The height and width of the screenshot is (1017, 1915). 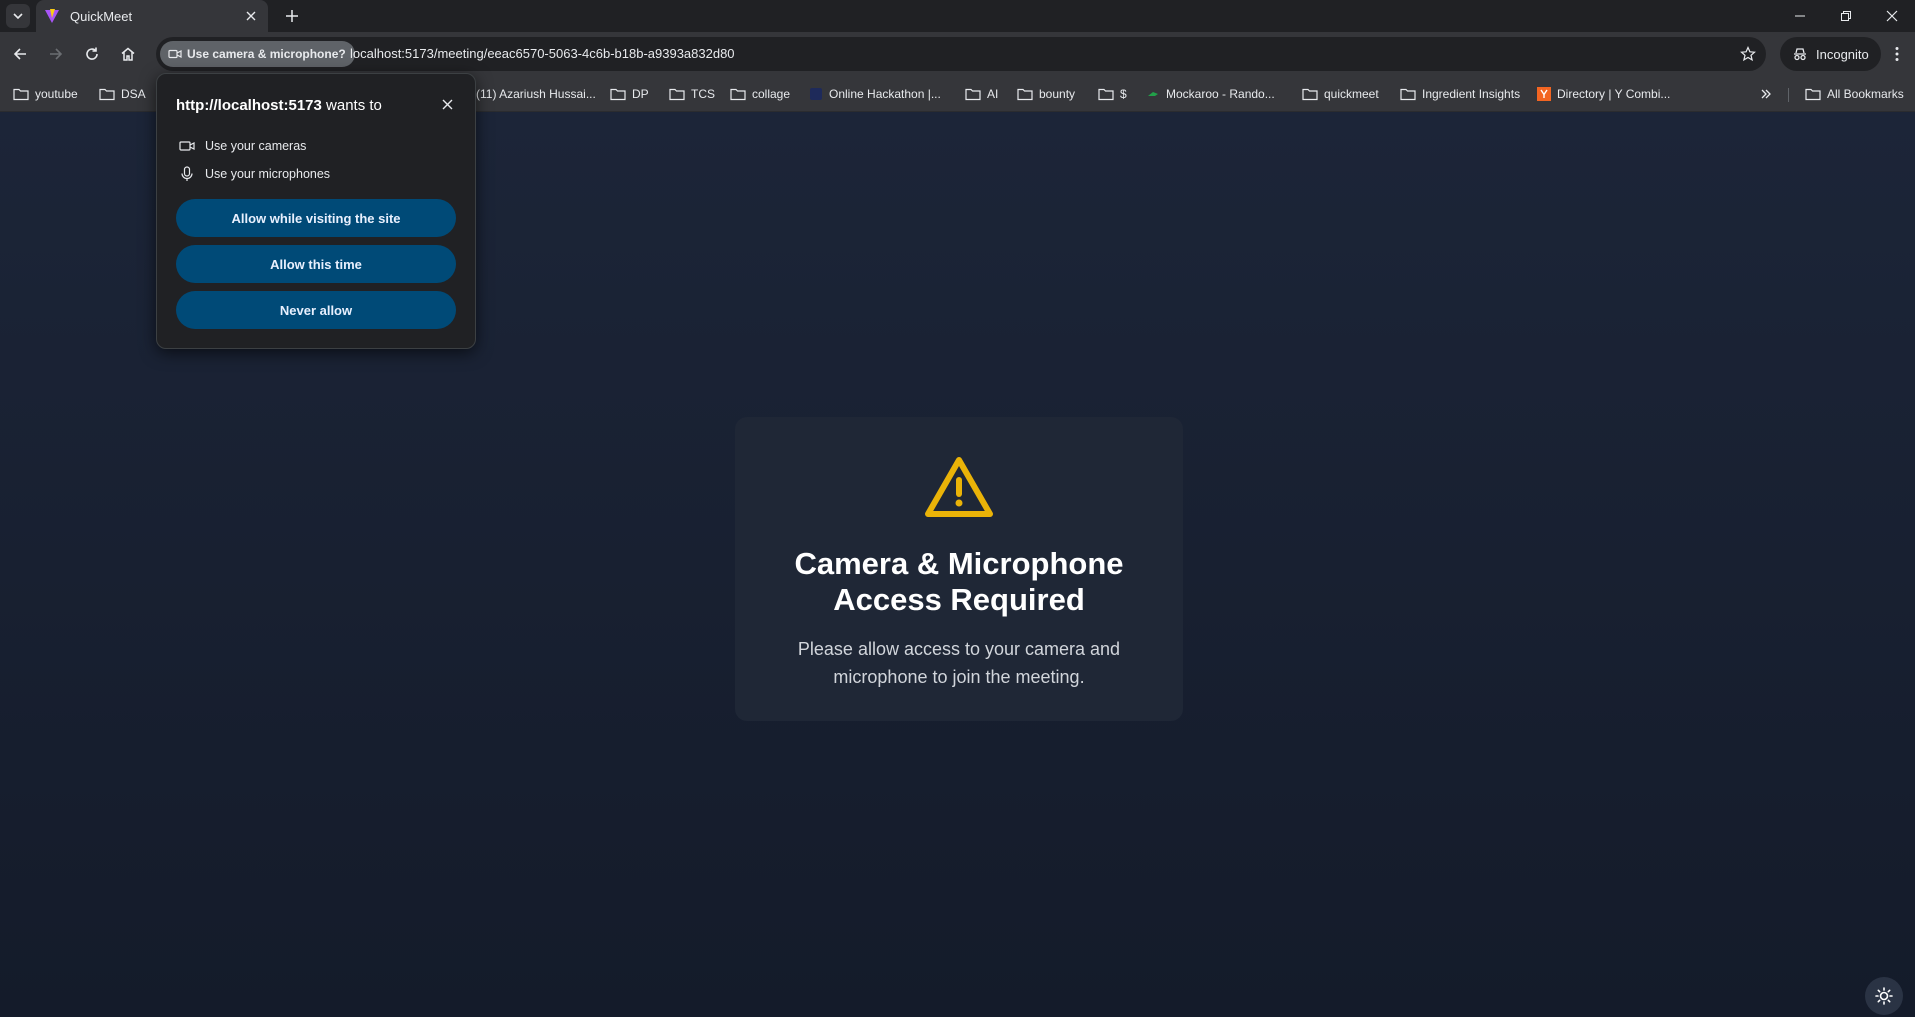 What do you see at coordinates (629, 94) in the screenshot?
I see `bookmark-dp: DP` at bounding box center [629, 94].